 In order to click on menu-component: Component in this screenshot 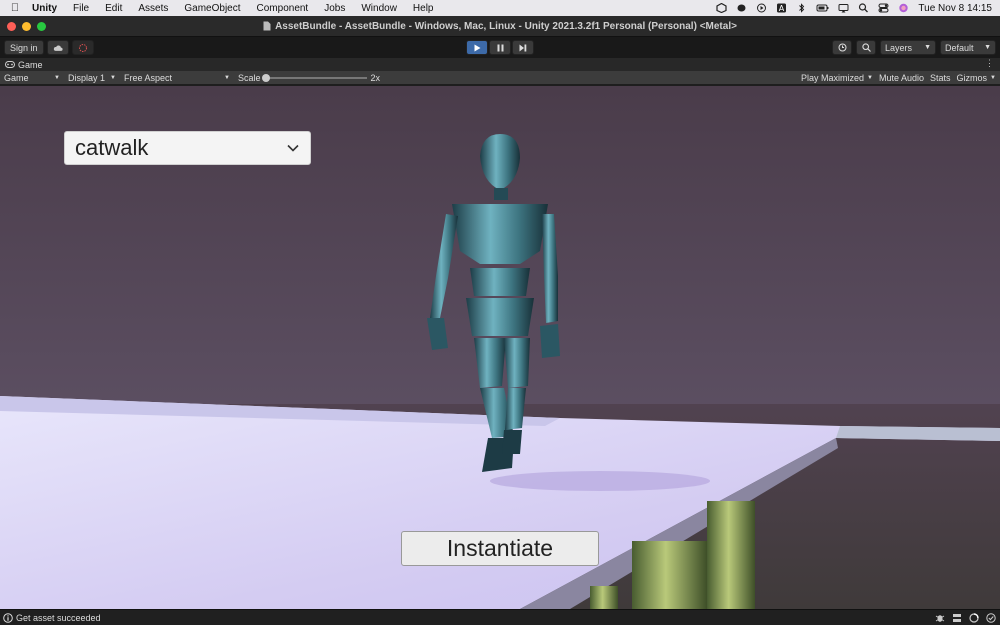, I will do `click(283, 8)`.